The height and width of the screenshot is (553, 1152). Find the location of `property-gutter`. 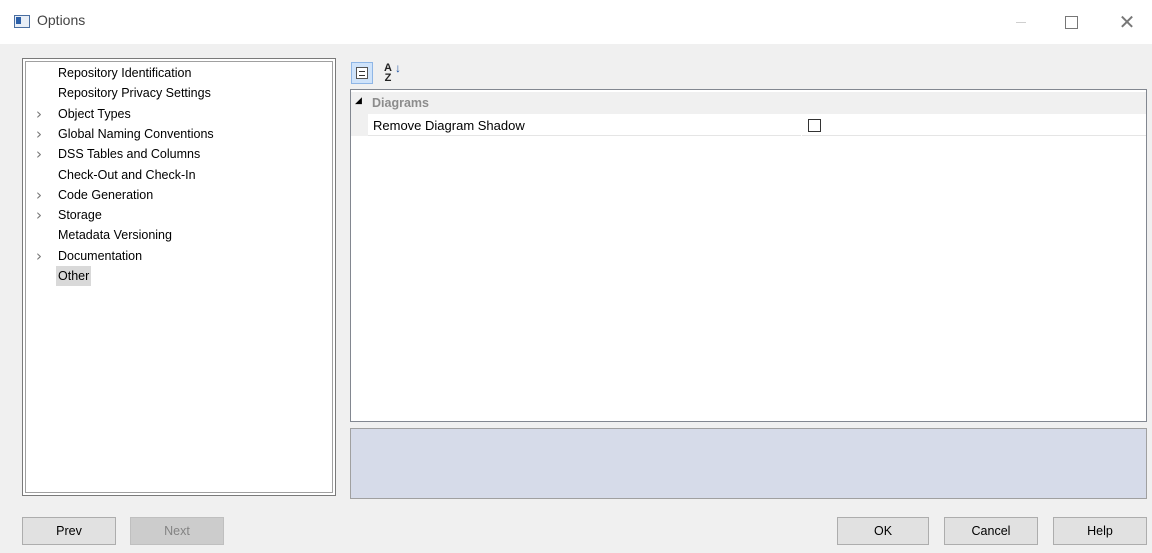

property-gutter is located at coordinates (359, 125).